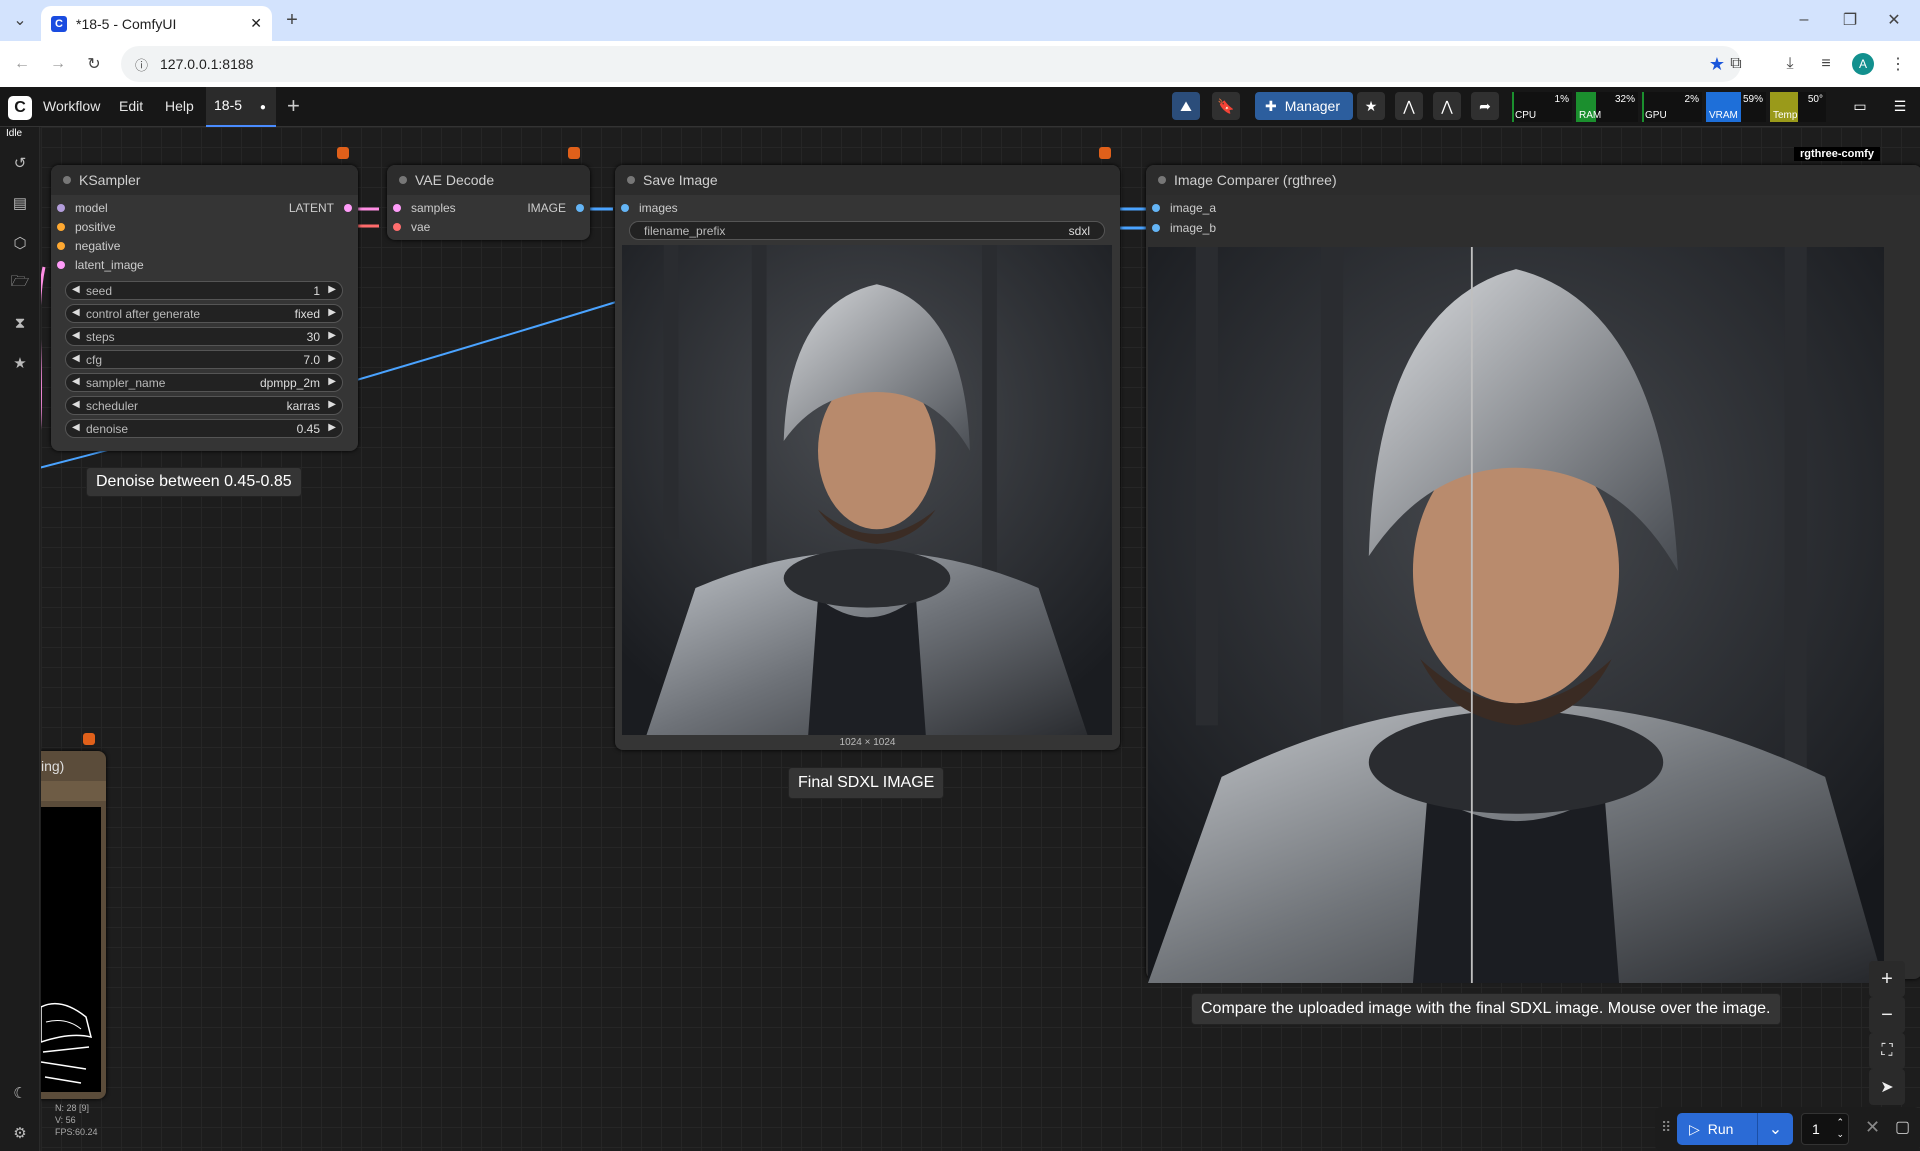 This screenshot has width=1920, height=1151. I want to click on menu-workflow: Workflow, so click(71, 106).